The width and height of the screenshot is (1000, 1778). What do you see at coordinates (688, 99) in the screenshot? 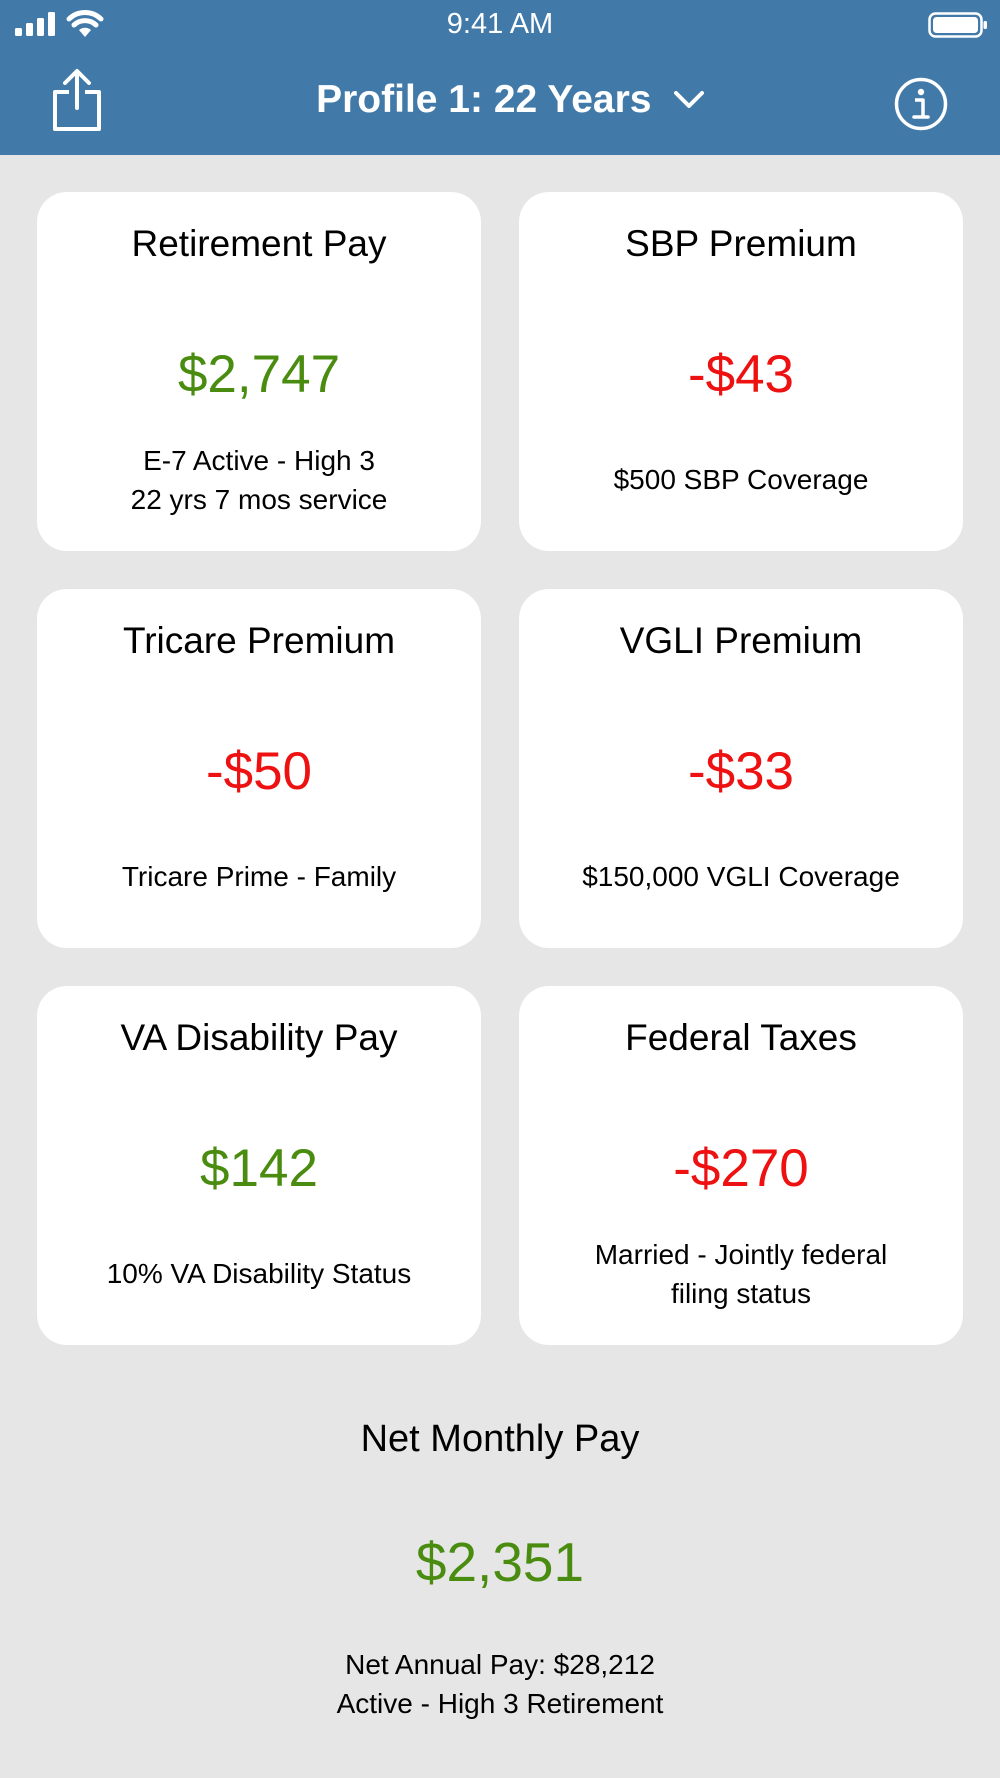
I see `chevron-down-icon` at bounding box center [688, 99].